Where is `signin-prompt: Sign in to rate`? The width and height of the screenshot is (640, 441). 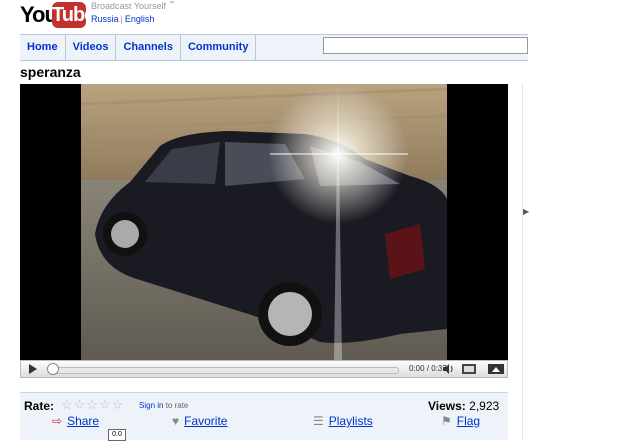 signin-prompt: Sign in to rate is located at coordinates (163, 405).